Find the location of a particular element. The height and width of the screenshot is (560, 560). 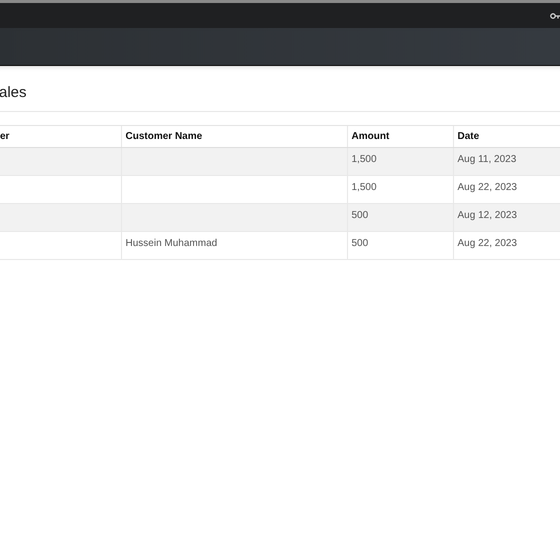

key-icon is located at coordinates (555, 16).